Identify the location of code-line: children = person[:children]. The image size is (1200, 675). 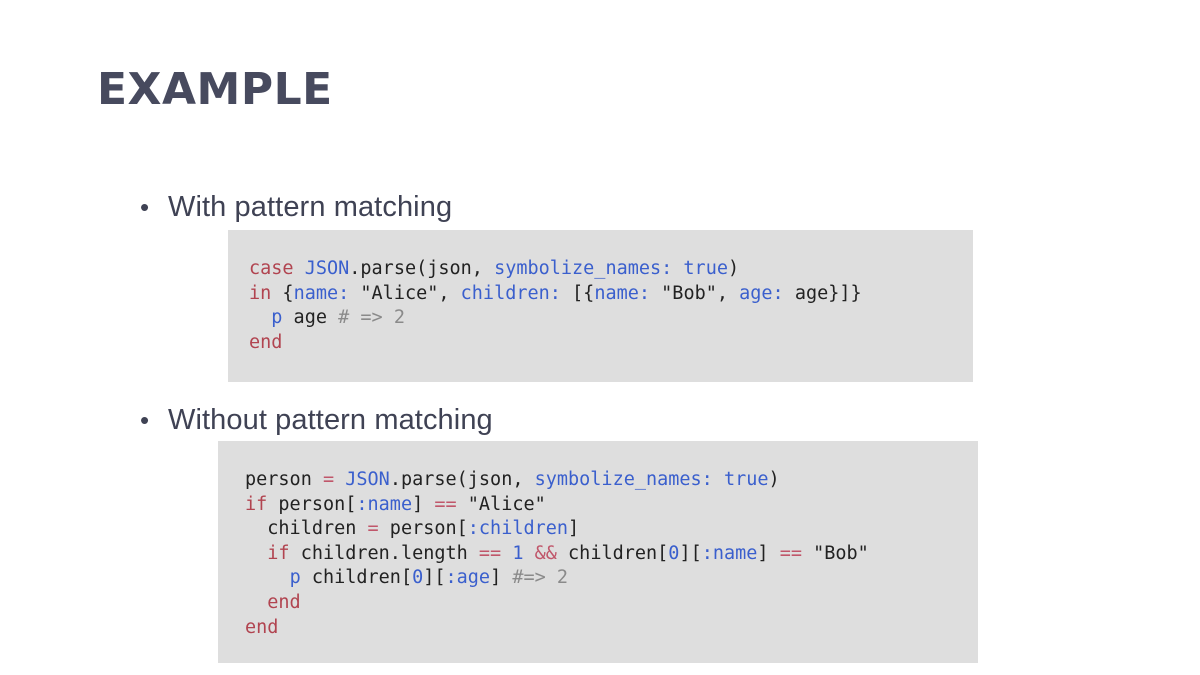
(611, 529).